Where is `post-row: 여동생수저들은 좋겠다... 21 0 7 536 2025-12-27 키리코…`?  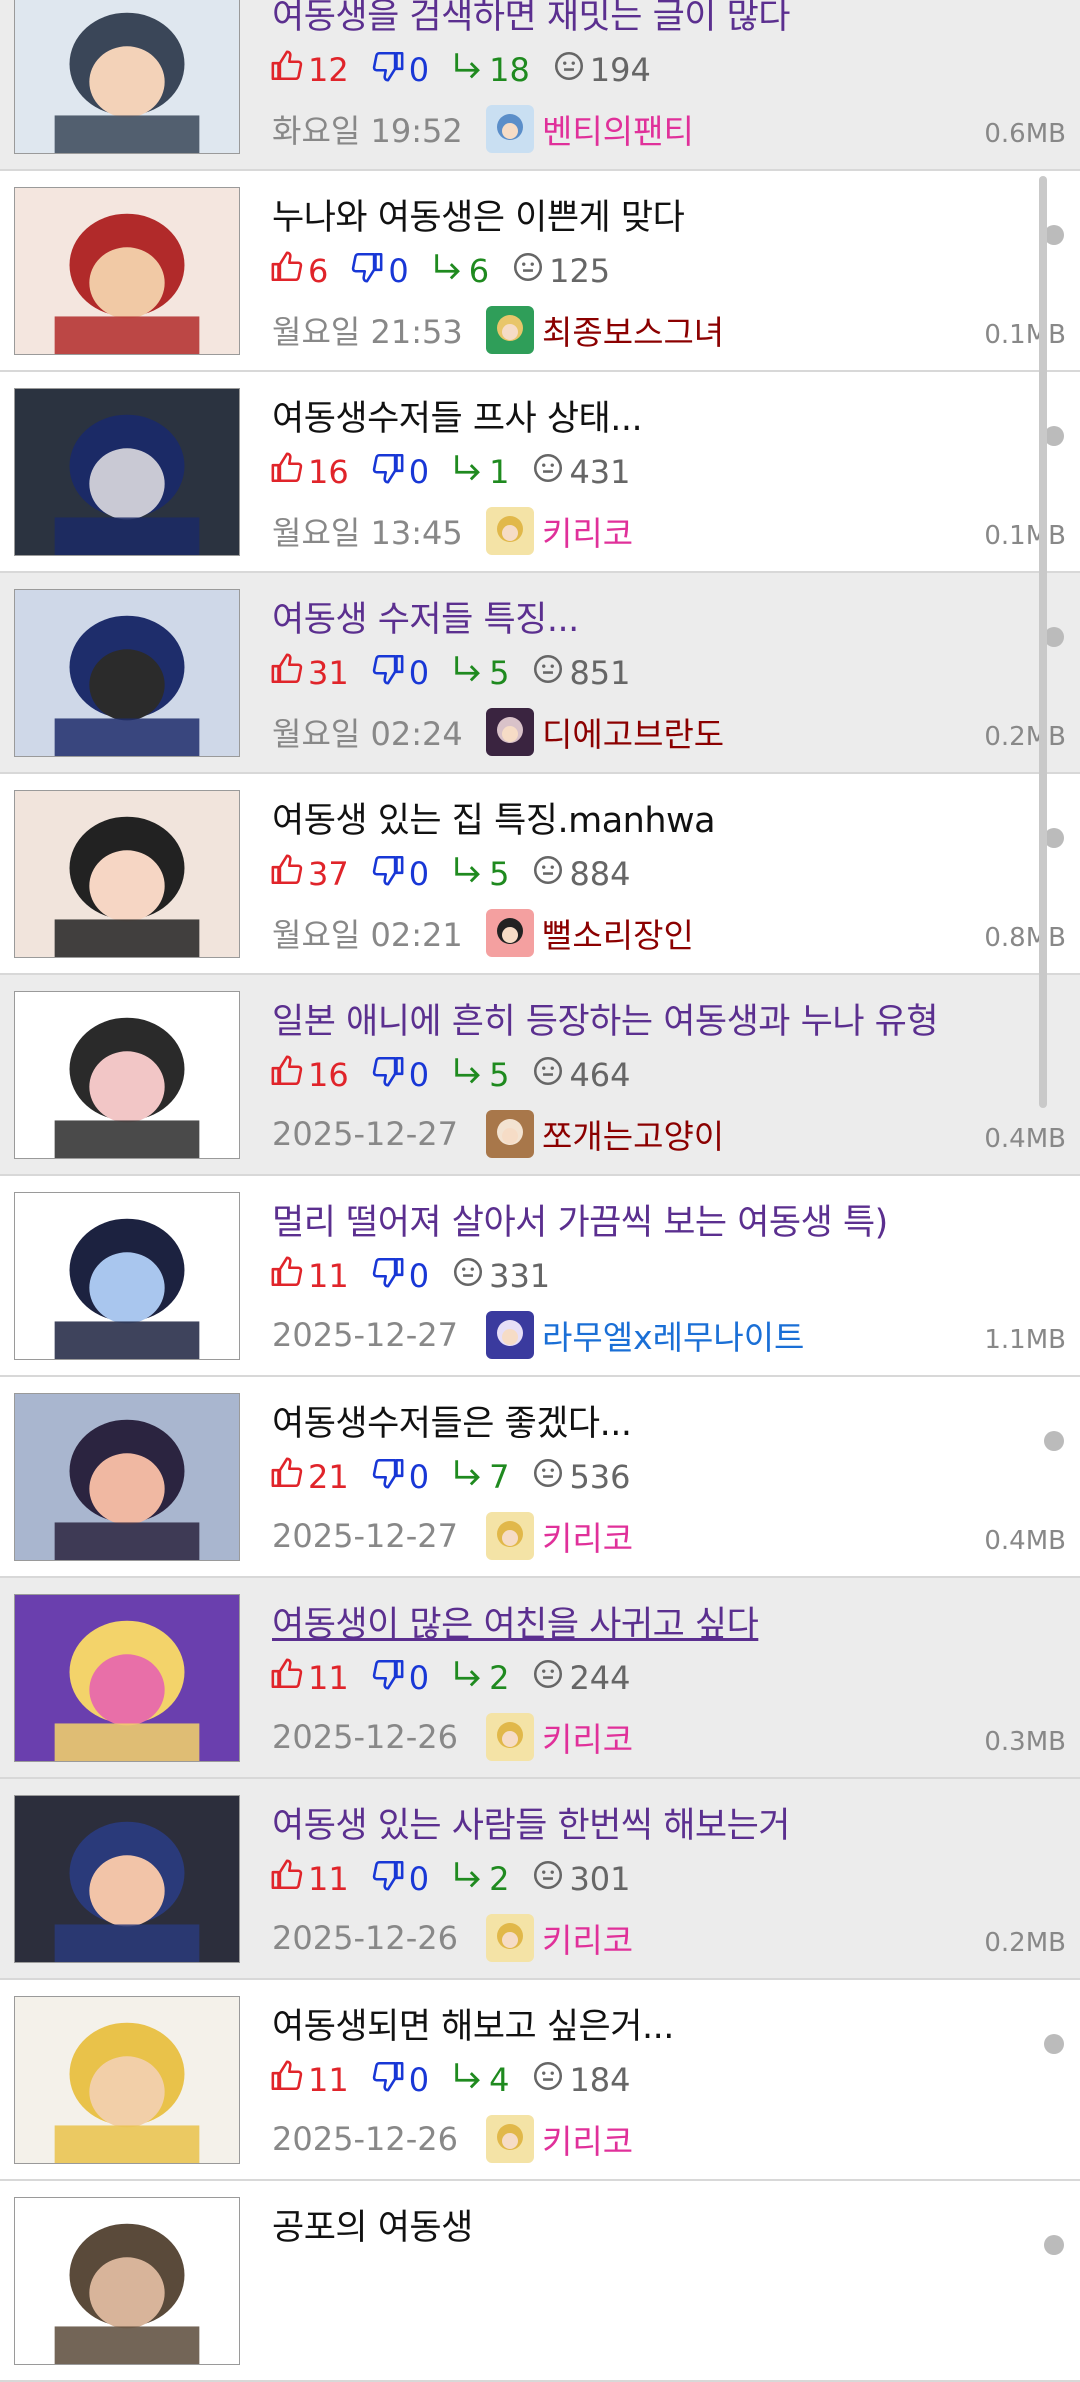
post-row: 여동생수저들은 좋겠다... 21 0 7 536 2025-12-27 키리코… is located at coordinates (540, 1477).